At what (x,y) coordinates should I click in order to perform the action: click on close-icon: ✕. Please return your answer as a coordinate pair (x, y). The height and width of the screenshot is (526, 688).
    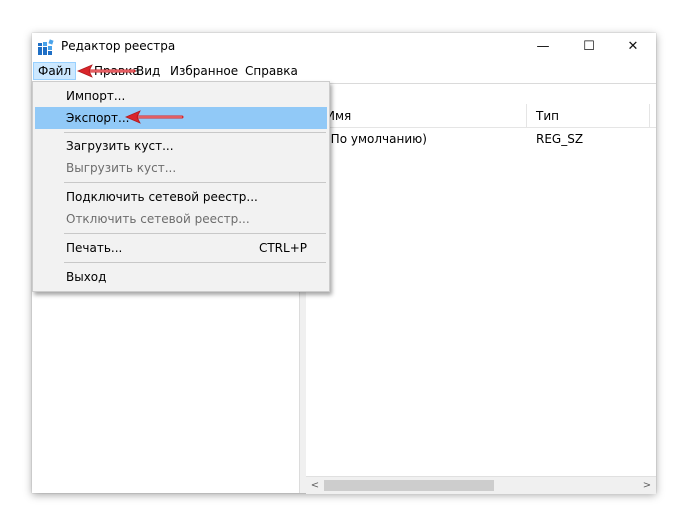
    Looking at the image, I should click on (633, 46).